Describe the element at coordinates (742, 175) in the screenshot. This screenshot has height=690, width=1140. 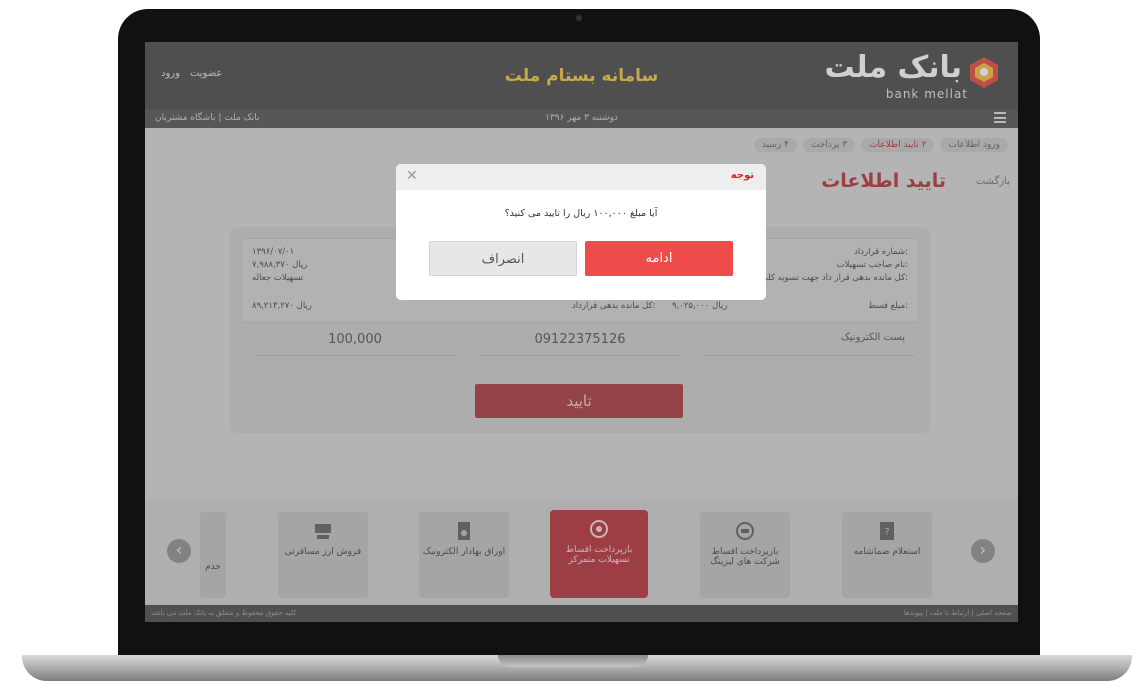
I see `dialog-title: توجه` at that location.